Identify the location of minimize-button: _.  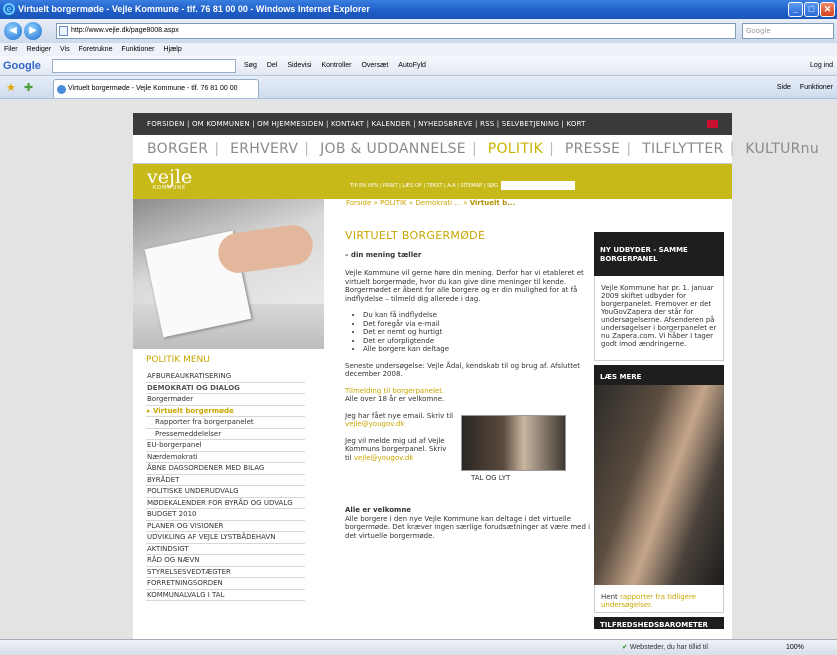
(795, 9).